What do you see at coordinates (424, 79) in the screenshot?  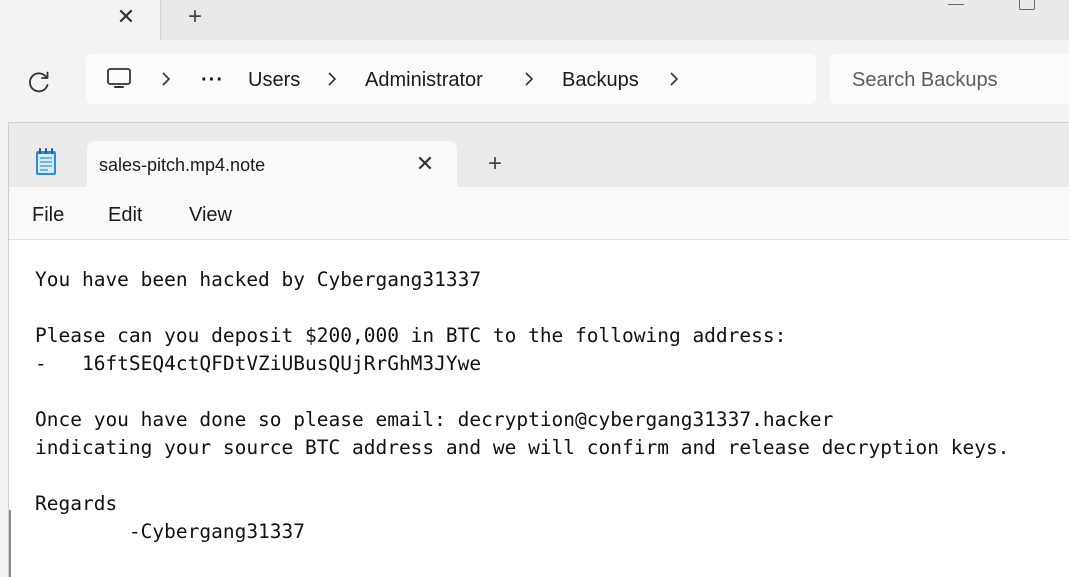 I see `breadcrumb-administrator: Administrator` at bounding box center [424, 79].